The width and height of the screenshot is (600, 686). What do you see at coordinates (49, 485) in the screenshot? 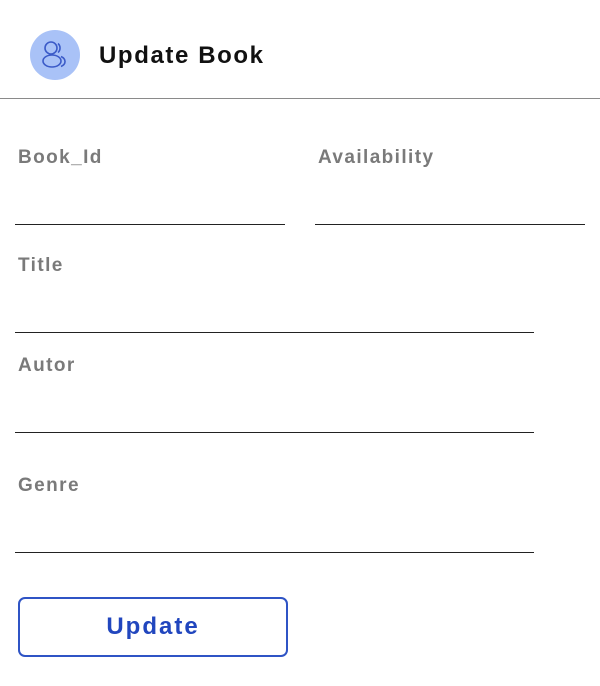
I see `genre-label: Genre` at bounding box center [49, 485].